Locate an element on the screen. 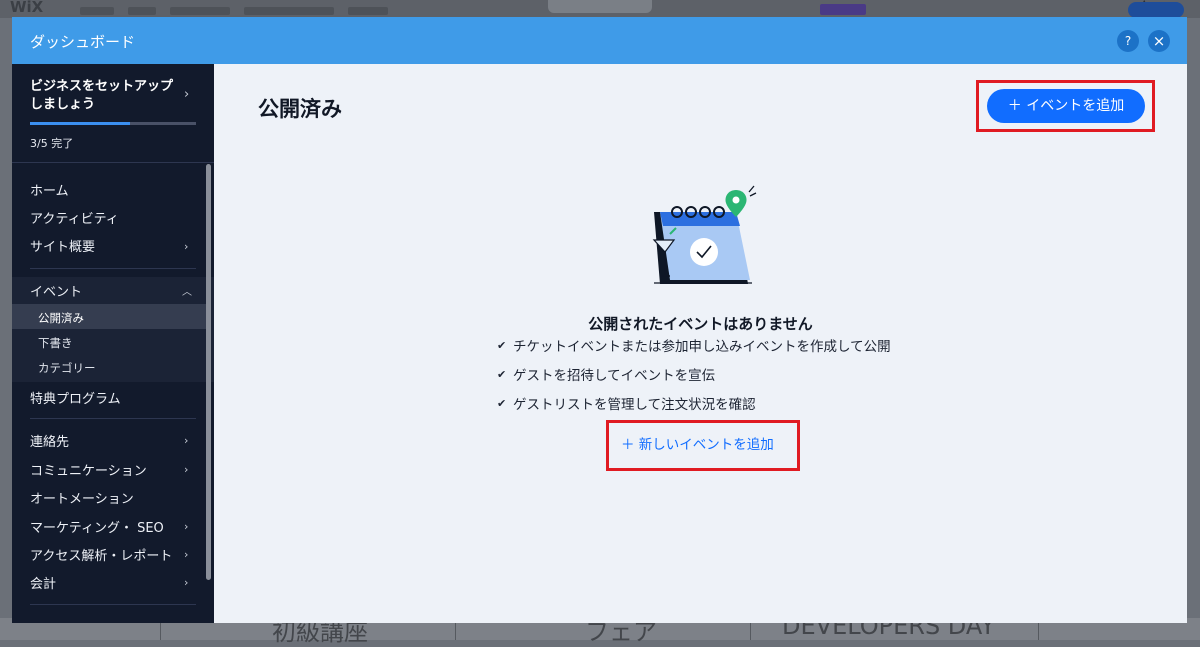 The height and width of the screenshot is (647, 1200). sidebar-item-drafts: 下書き is located at coordinates (55, 343).